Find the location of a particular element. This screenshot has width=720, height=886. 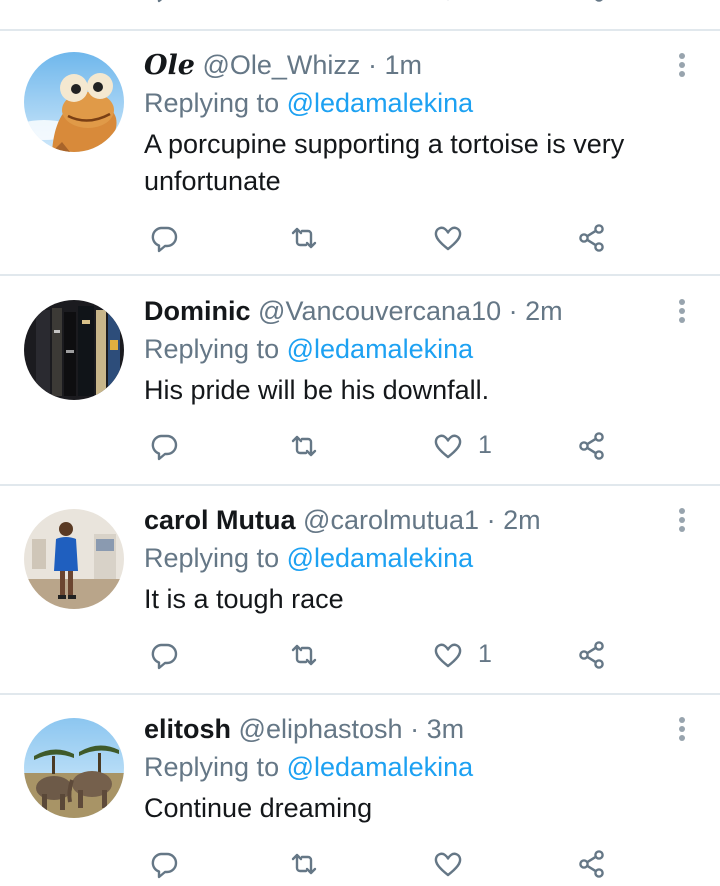

tweet-text: His pride will be his downfall. is located at coordinates (317, 390).